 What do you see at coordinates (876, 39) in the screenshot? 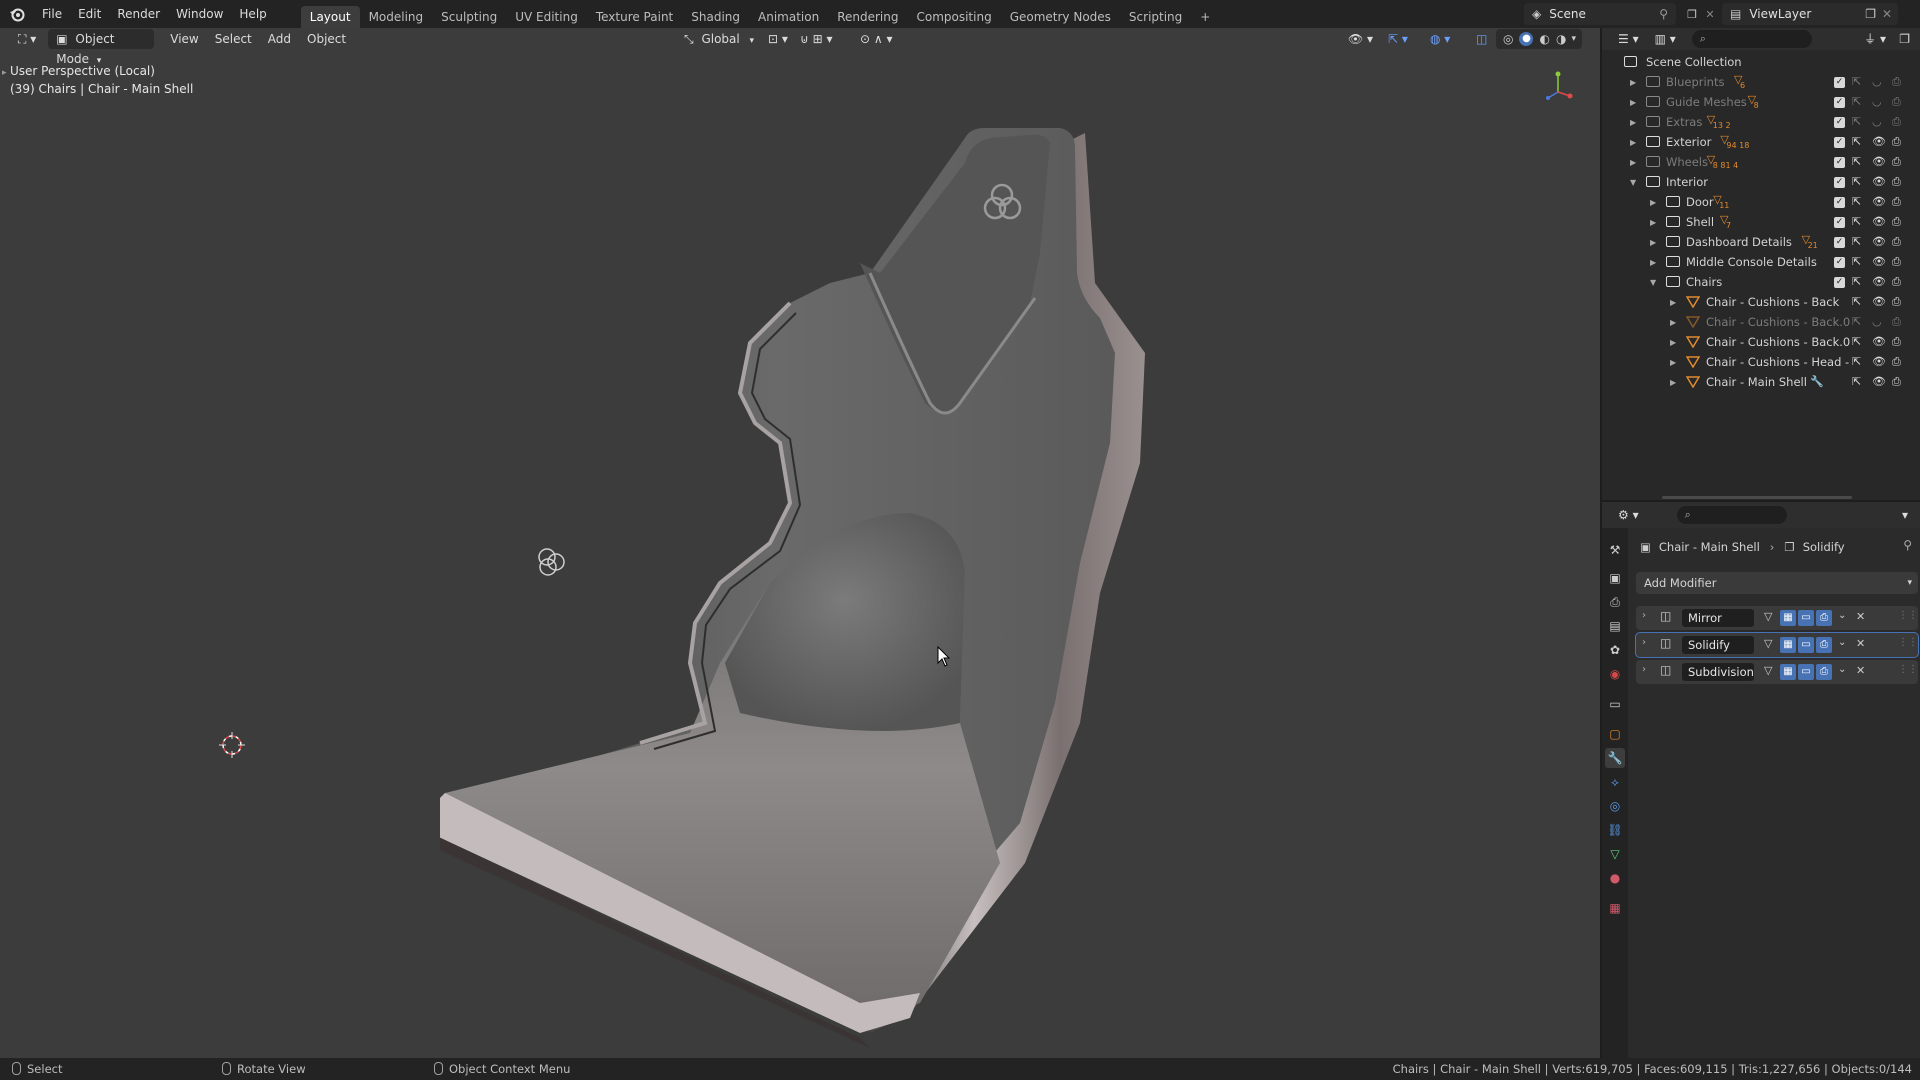
I see `proportional-editing-icon: ⊙ ∧ ▾` at bounding box center [876, 39].